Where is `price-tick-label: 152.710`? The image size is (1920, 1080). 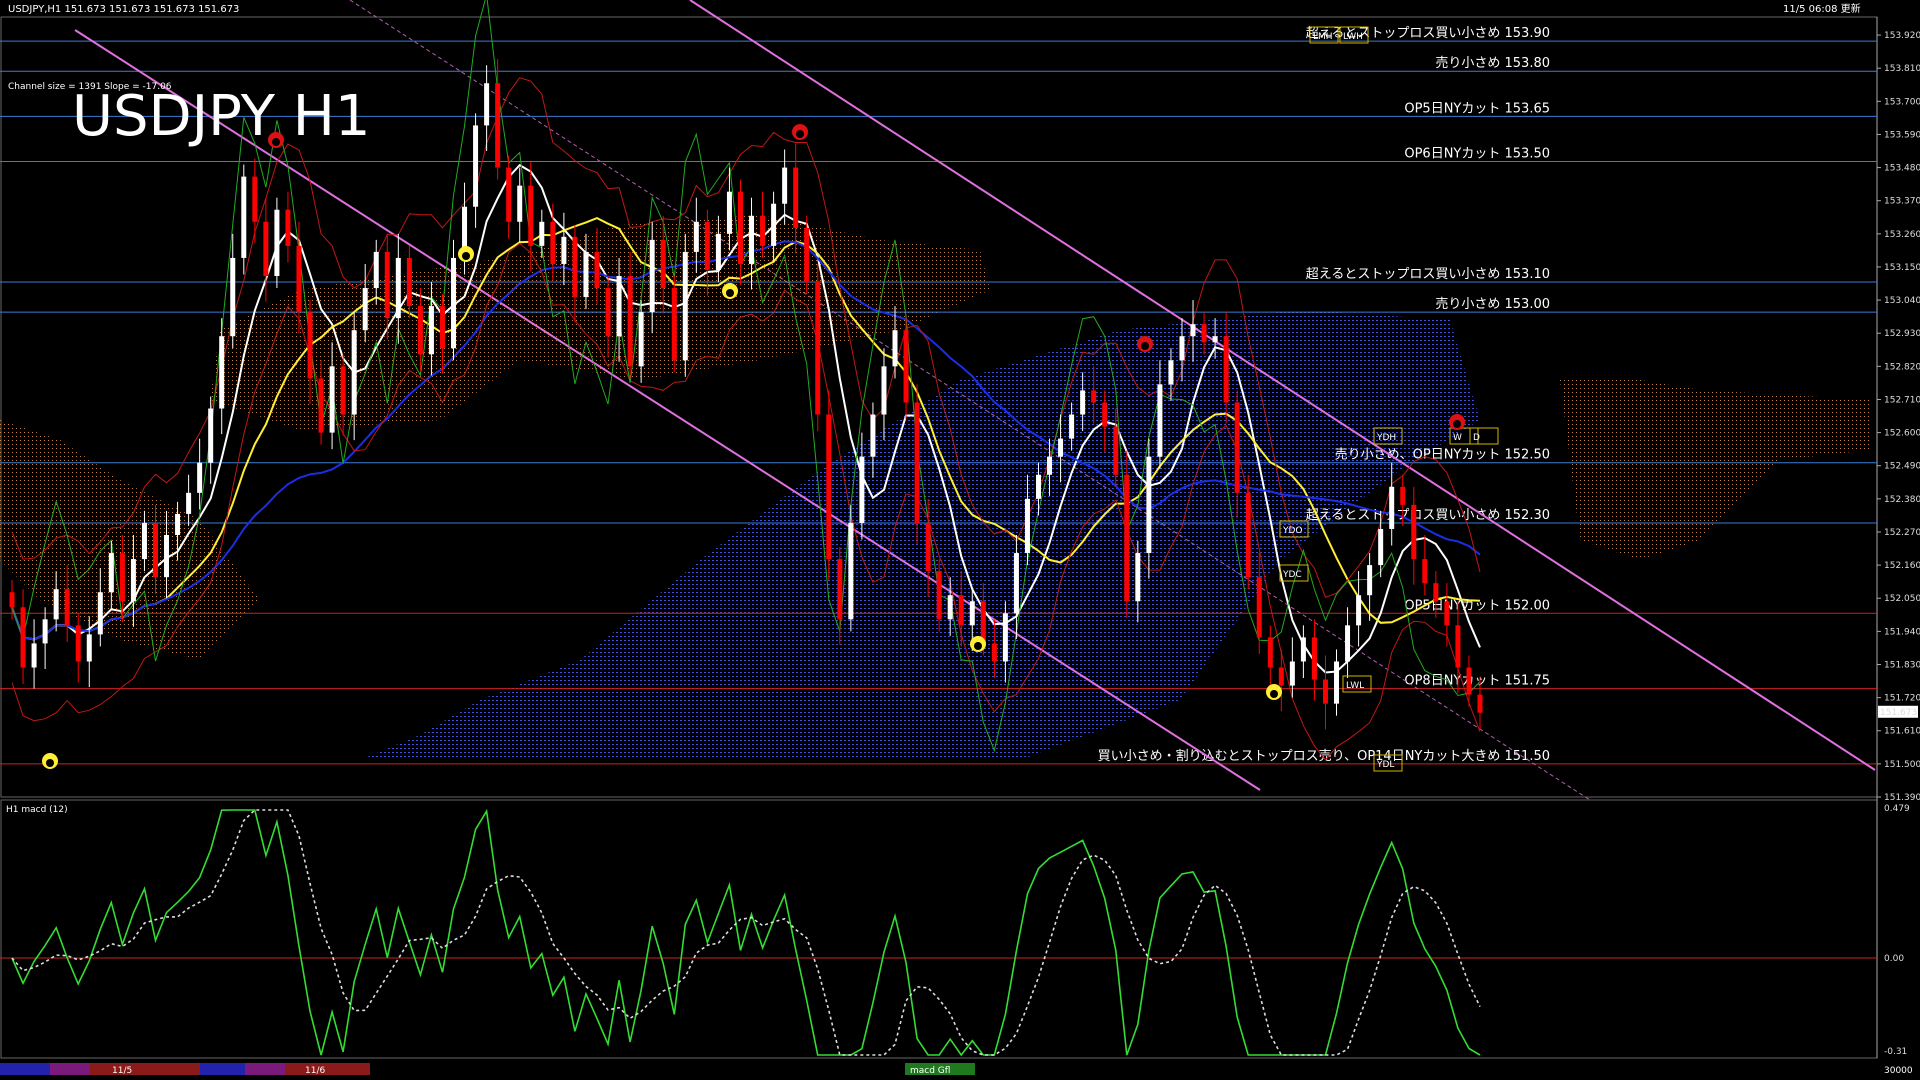 price-tick-label: 152.710 is located at coordinates (1902, 400).